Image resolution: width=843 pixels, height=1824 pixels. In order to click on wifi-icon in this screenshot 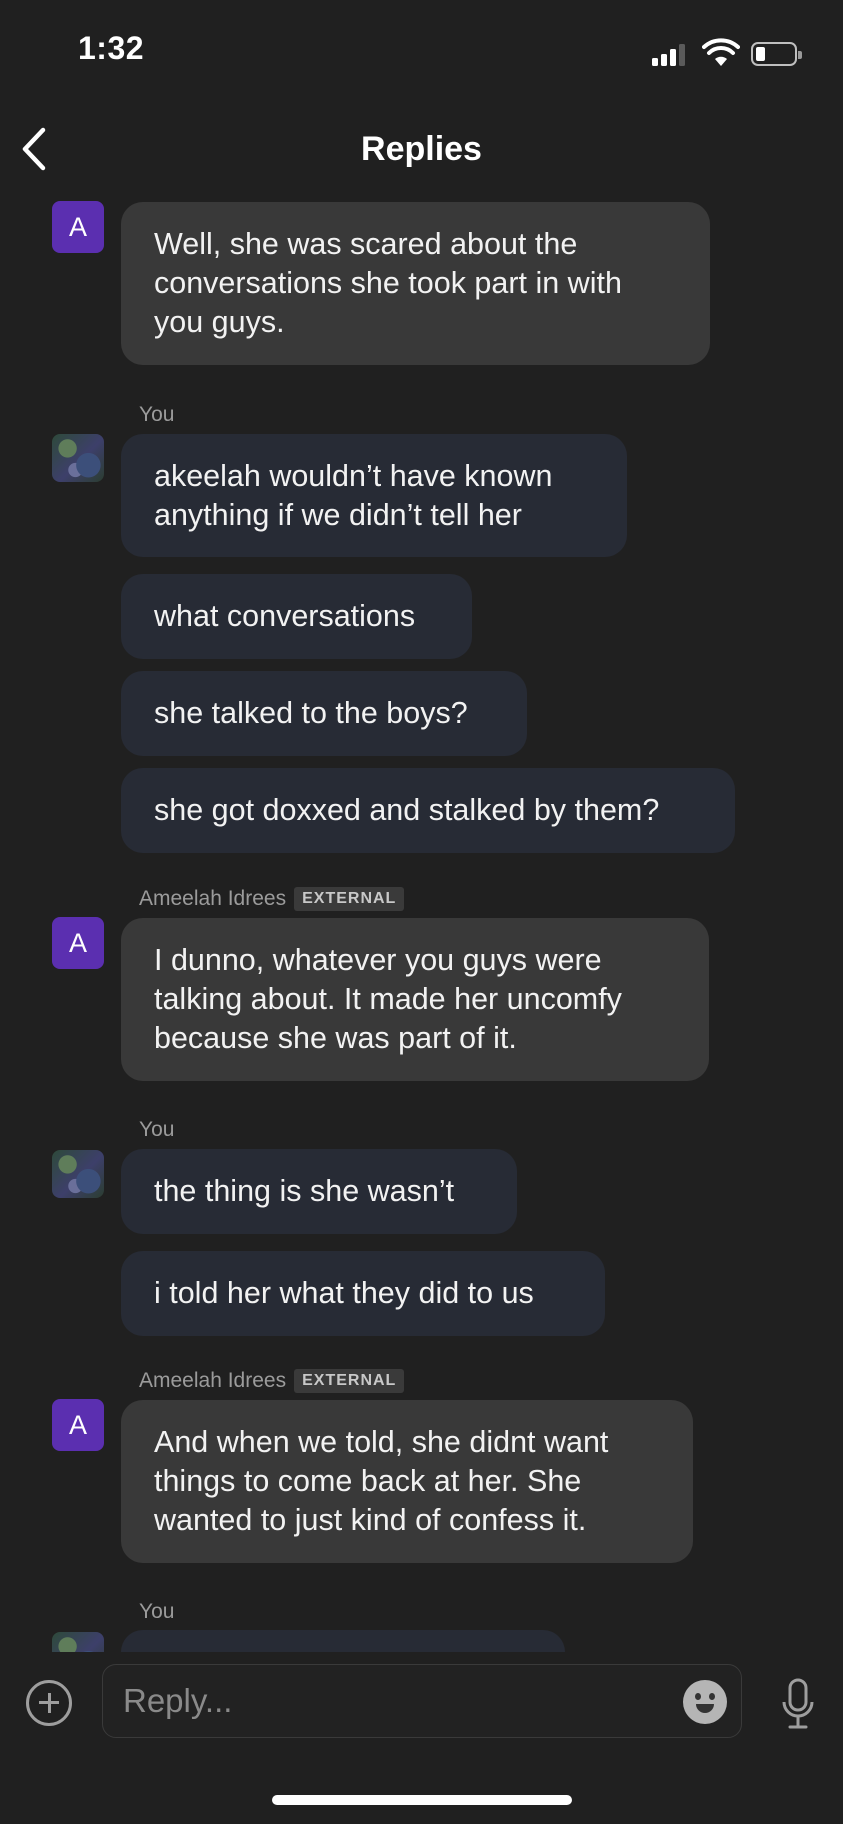, I will do `click(721, 52)`.